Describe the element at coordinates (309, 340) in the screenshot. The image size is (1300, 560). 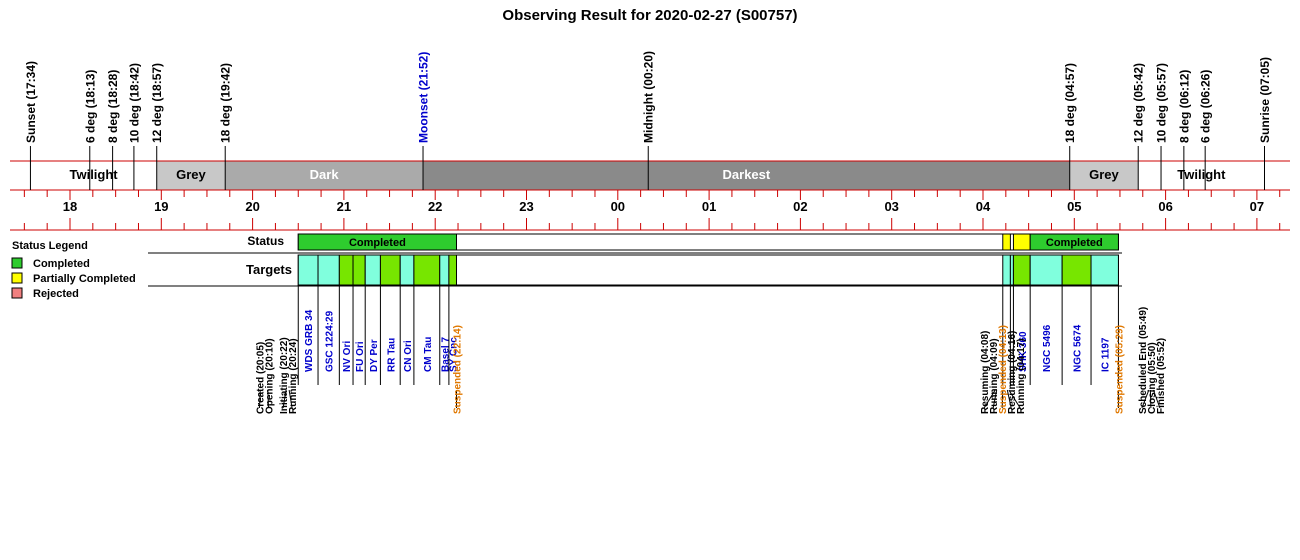
I see `target-label: WDS GRB 34` at that location.